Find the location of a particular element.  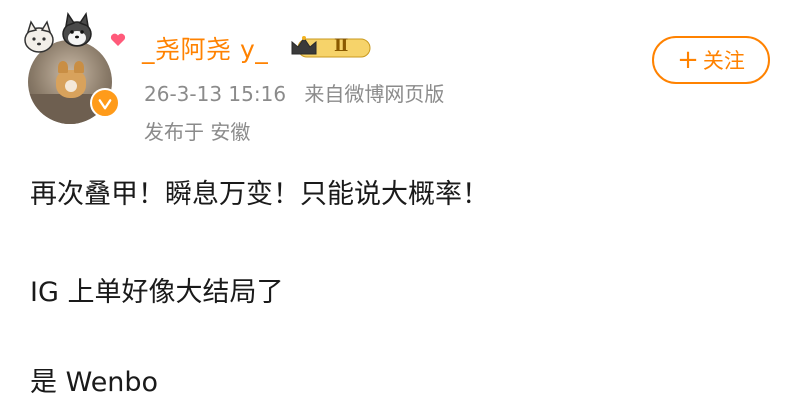

follow-label: 关注 is located at coordinates (723, 61).